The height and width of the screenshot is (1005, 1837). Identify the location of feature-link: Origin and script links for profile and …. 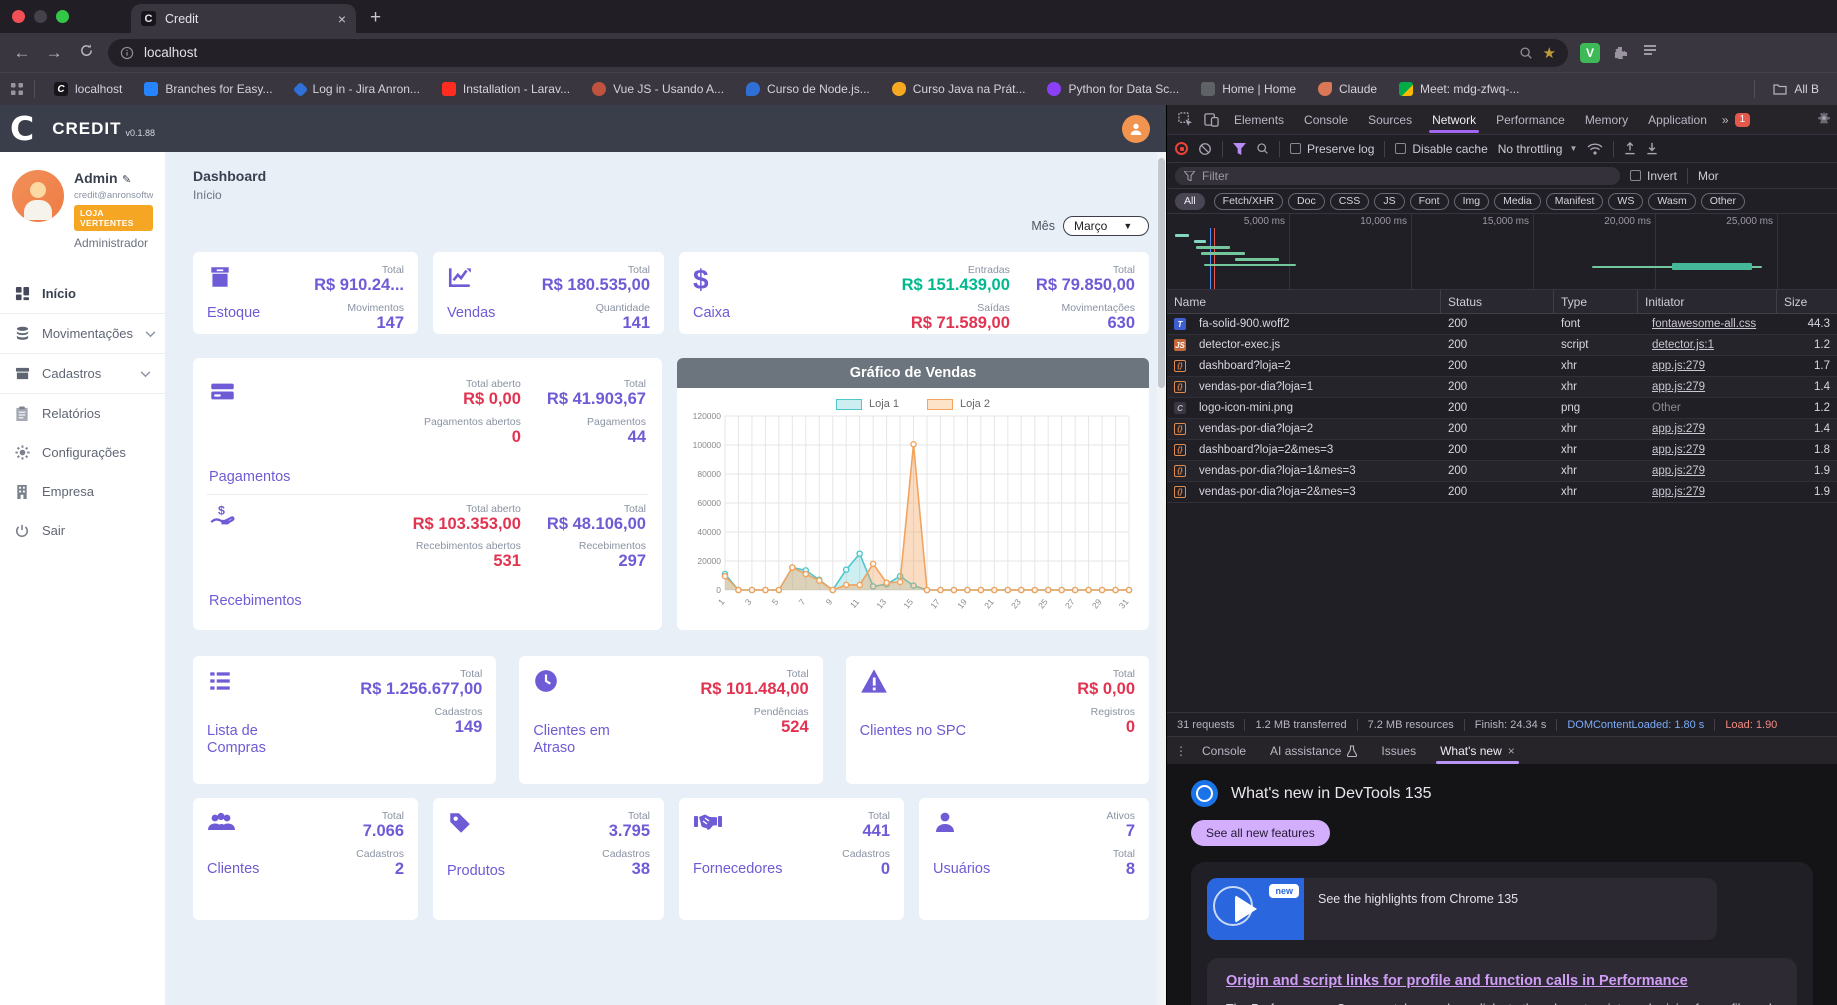
(1502, 981).